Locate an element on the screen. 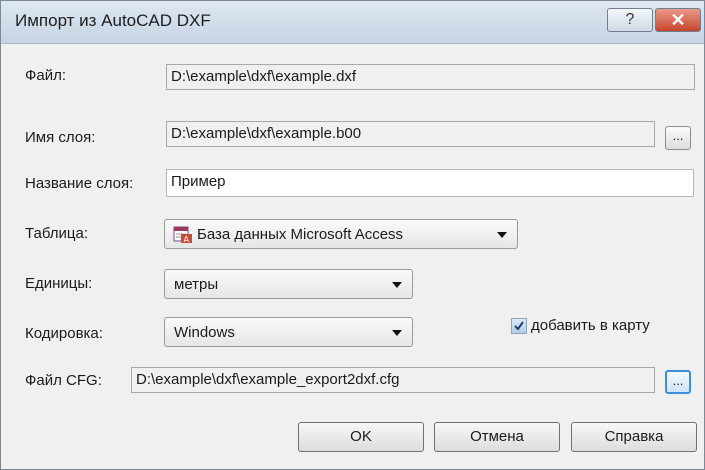 The image size is (705, 470). add-to-map-label: добавить в карту is located at coordinates (590, 325).